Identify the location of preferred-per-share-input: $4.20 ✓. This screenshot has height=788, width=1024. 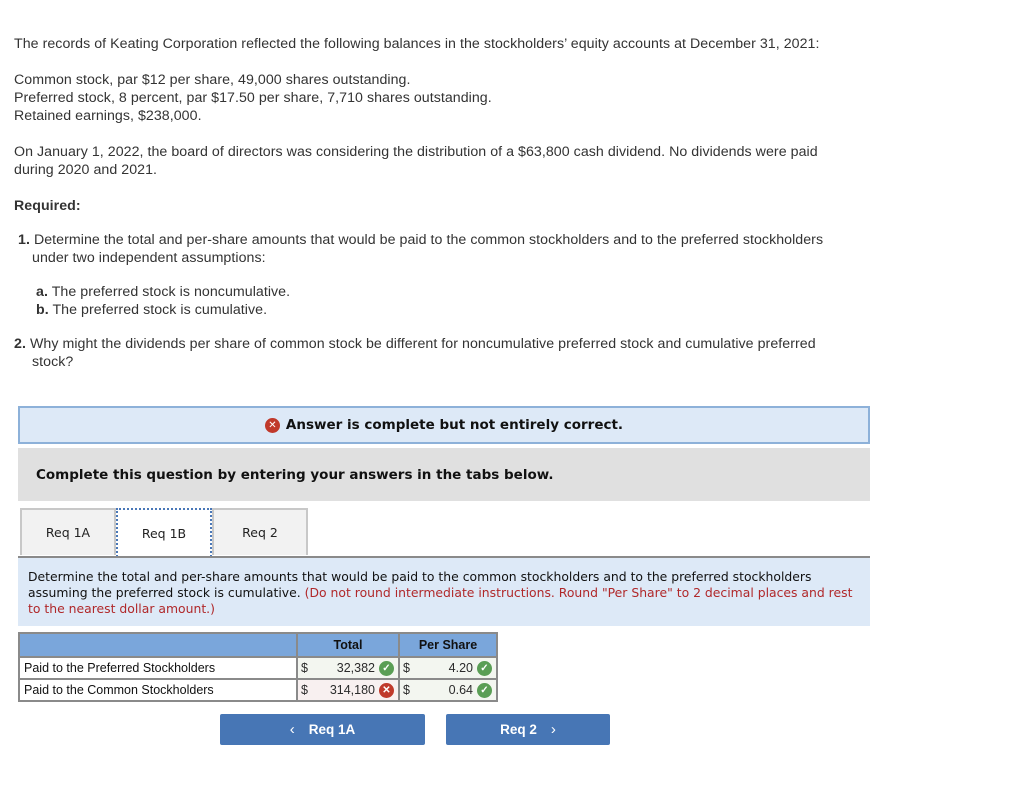
(448, 668).